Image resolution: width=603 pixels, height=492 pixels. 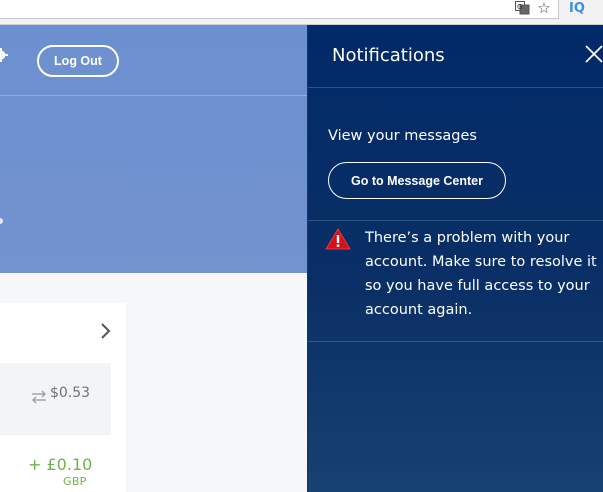 What do you see at coordinates (75, 481) in the screenshot?
I see `balance-currency: GBP` at bounding box center [75, 481].